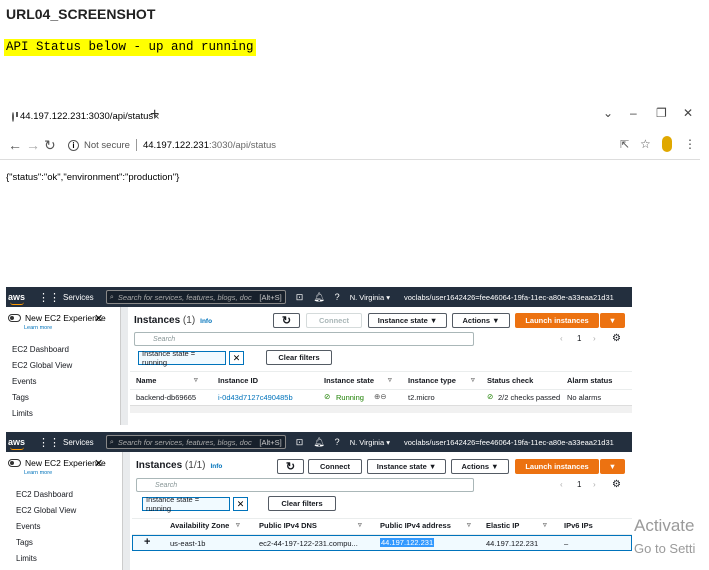 The width and height of the screenshot is (709, 570). Describe the element at coordinates (510, 380) in the screenshot. I see `column-header-status-check: Status check` at that location.